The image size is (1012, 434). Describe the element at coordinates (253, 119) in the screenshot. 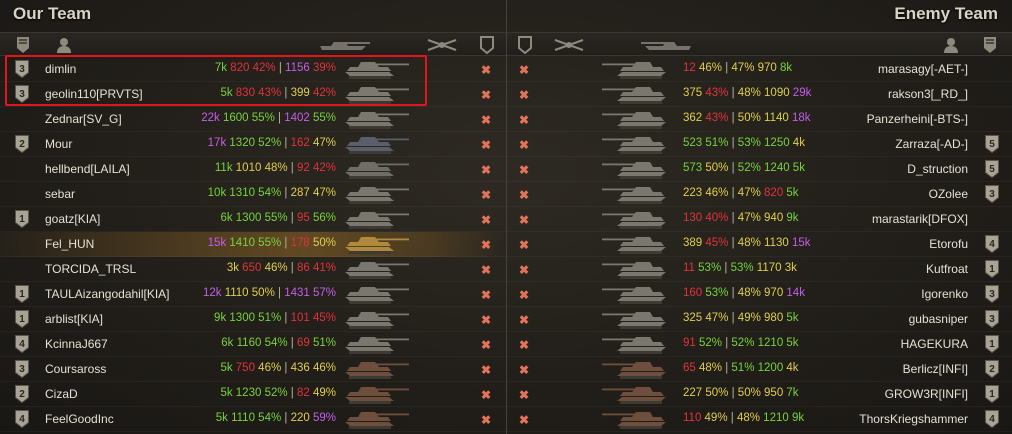

I see `player-row: Zednar[SV_G] 22k 1600 55% | 1402 55% ✖` at that location.